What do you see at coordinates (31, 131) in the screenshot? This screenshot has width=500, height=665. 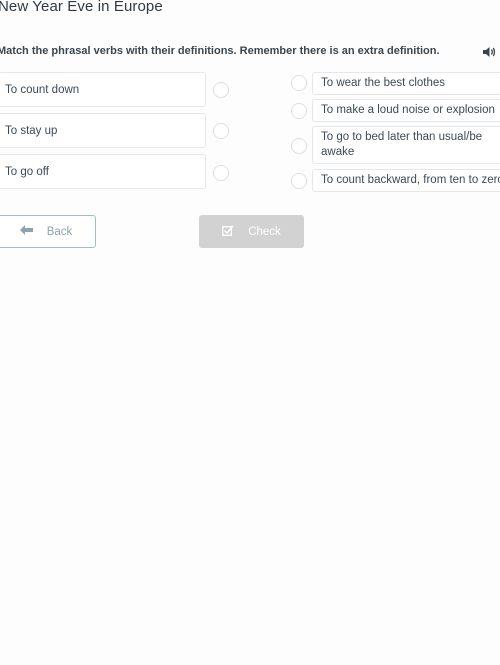 I see `phrasal-verb-label: To stay up` at bounding box center [31, 131].